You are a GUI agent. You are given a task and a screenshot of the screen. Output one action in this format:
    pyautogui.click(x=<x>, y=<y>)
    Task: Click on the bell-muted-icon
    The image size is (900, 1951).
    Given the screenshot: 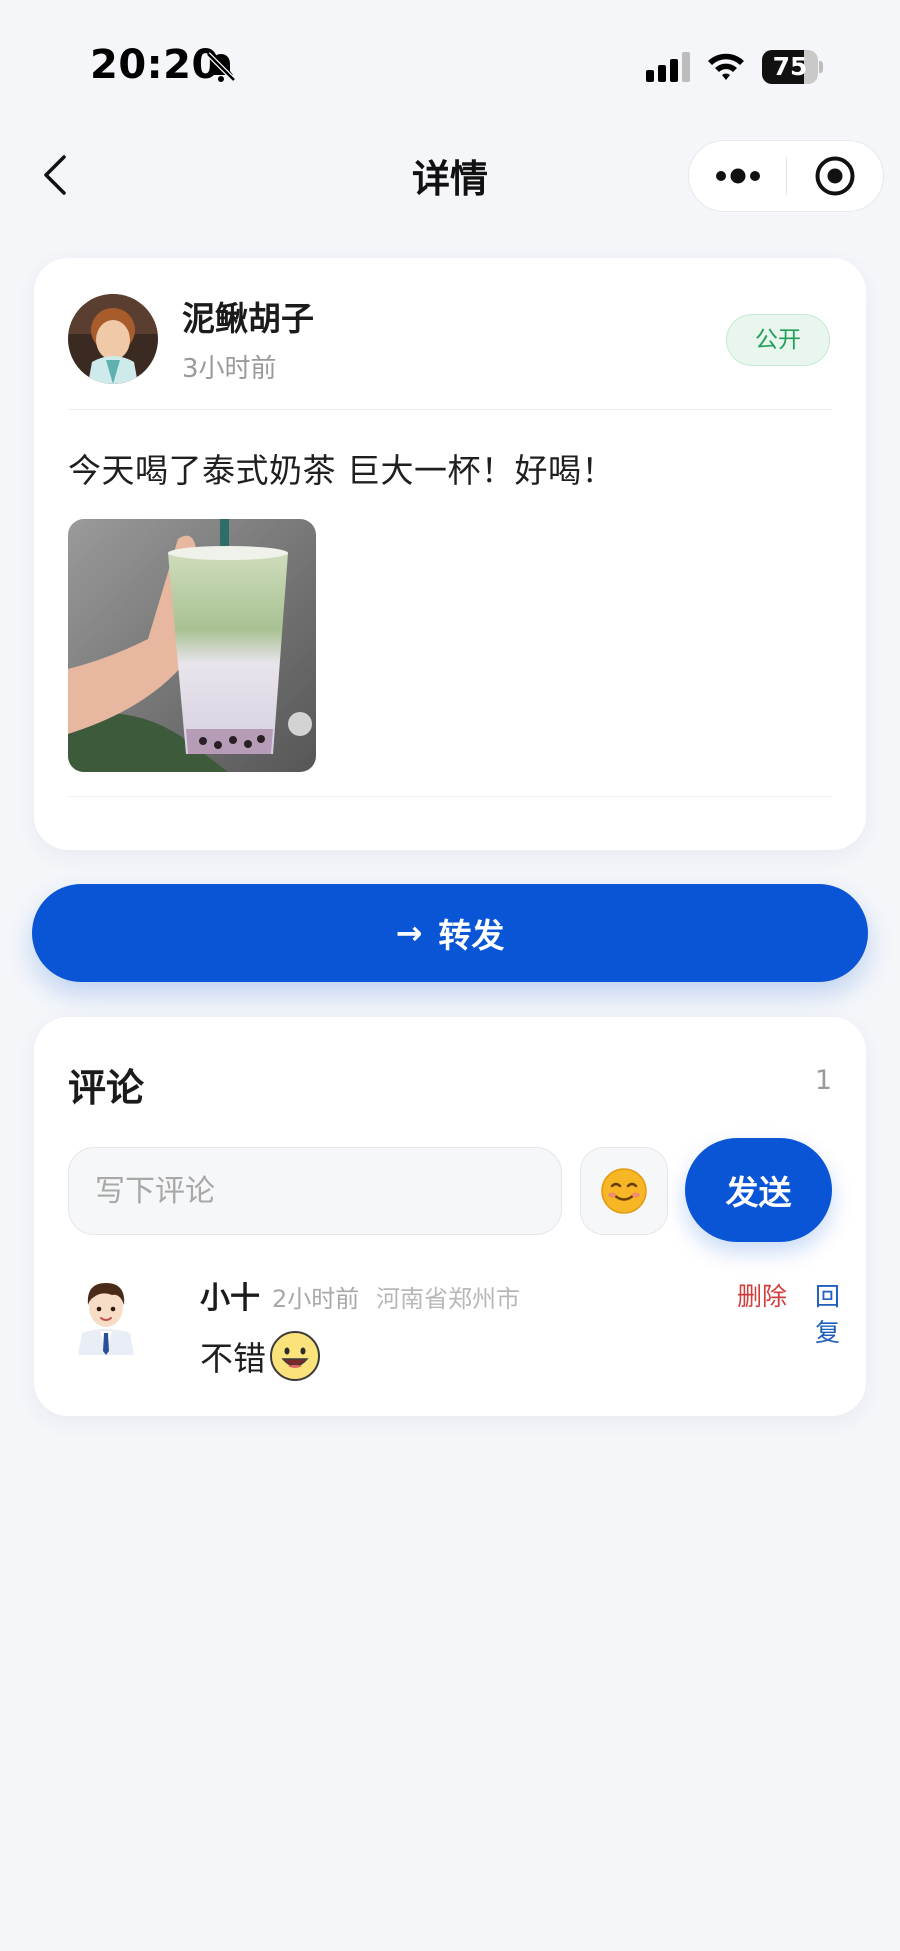 What is the action you would take?
    pyautogui.click(x=221, y=67)
    